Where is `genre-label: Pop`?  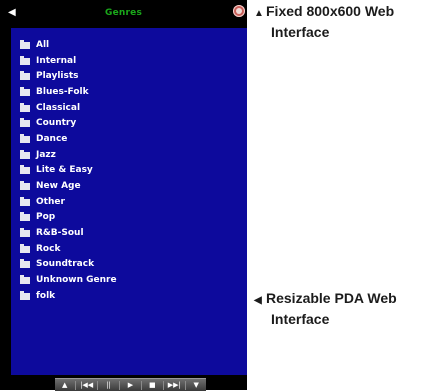
genre-label: Pop is located at coordinates (46, 217).